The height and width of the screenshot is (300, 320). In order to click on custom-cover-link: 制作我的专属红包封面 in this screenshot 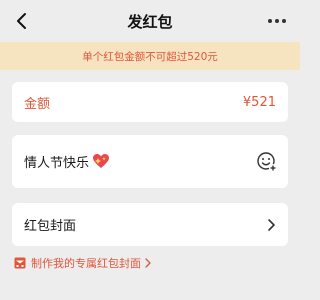, I will do `click(82, 263)`.